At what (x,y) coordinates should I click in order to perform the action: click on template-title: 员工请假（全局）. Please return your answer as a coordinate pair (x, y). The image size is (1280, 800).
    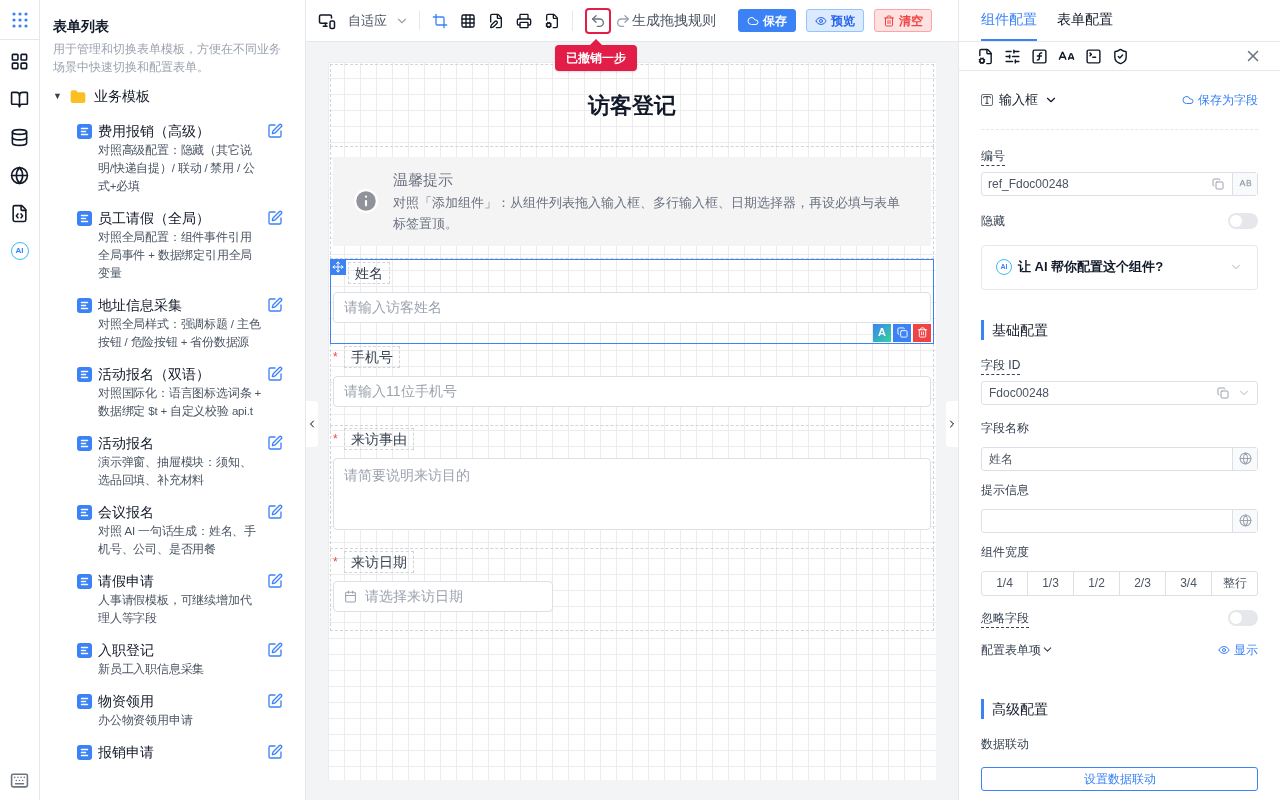
    Looking at the image, I should click on (179, 218).